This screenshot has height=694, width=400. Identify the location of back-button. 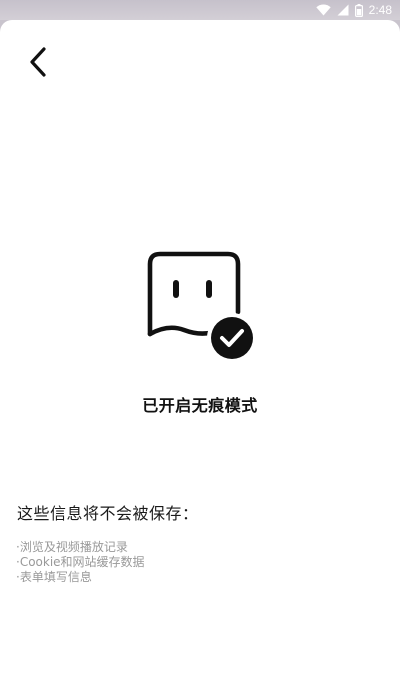
(38, 62).